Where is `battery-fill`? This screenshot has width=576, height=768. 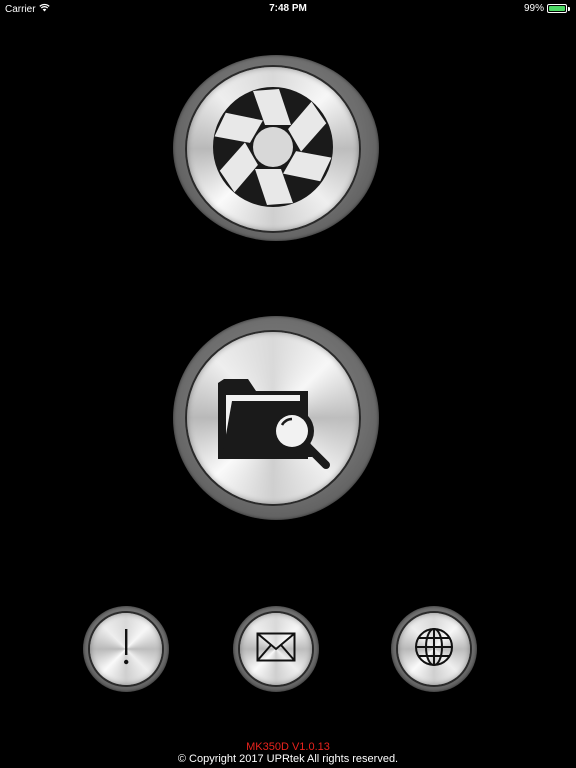
battery-fill is located at coordinates (557, 8).